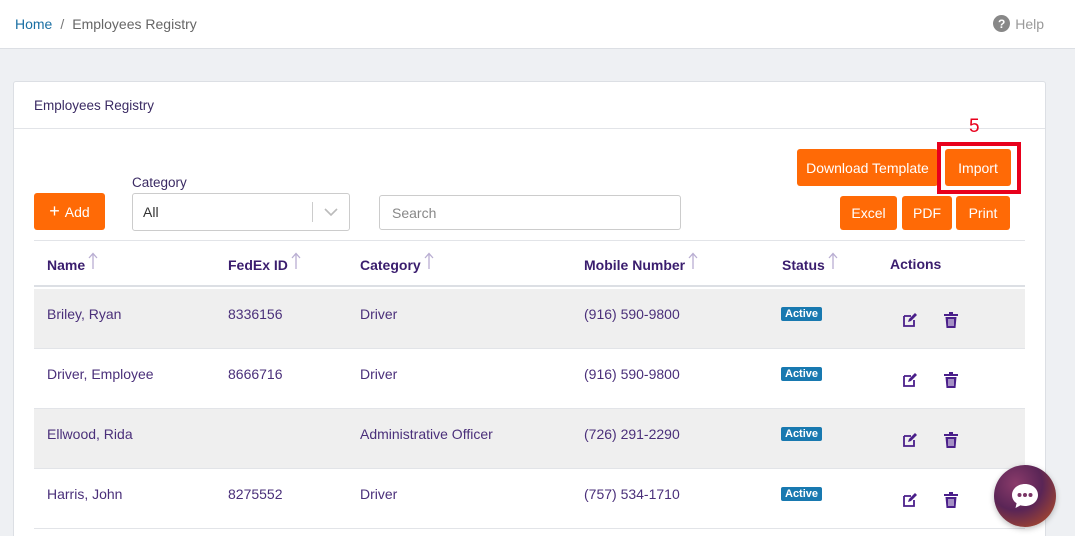 Image resolution: width=1075 pixels, height=536 pixels. I want to click on download-template-button: Download Template, so click(867, 167).